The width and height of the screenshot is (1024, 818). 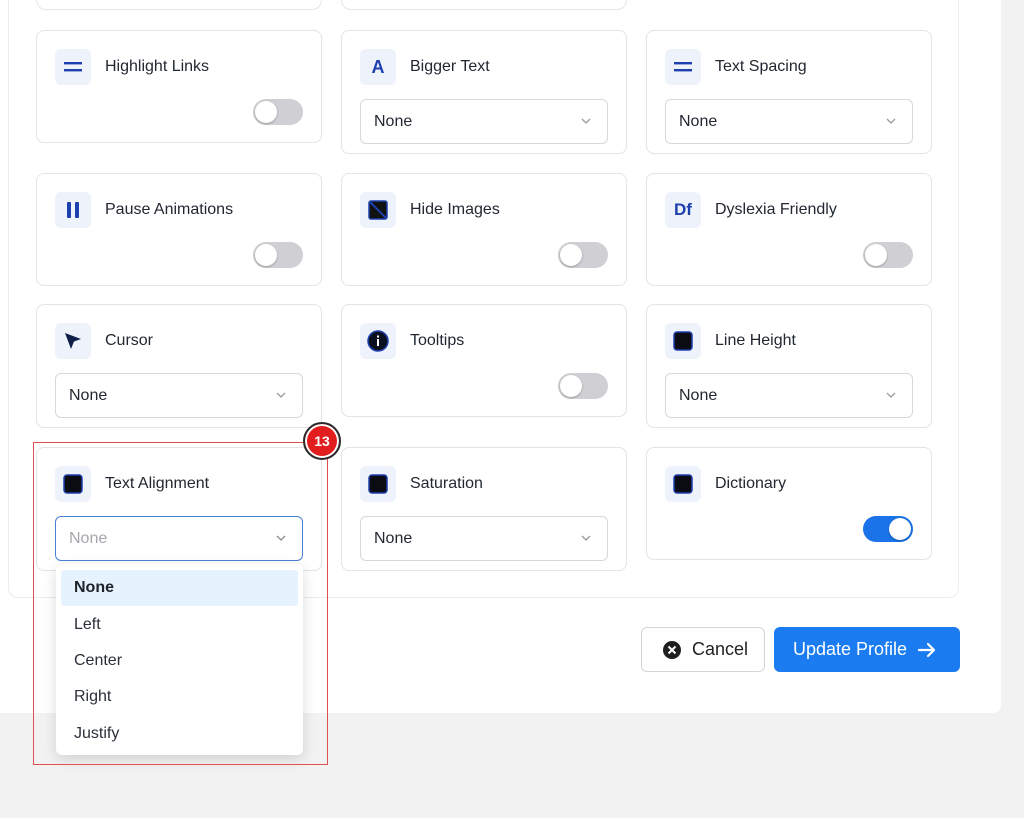 What do you see at coordinates (73, 341) in the screenshot?
I see `cursor-icon` at bounding box center [73, 341].